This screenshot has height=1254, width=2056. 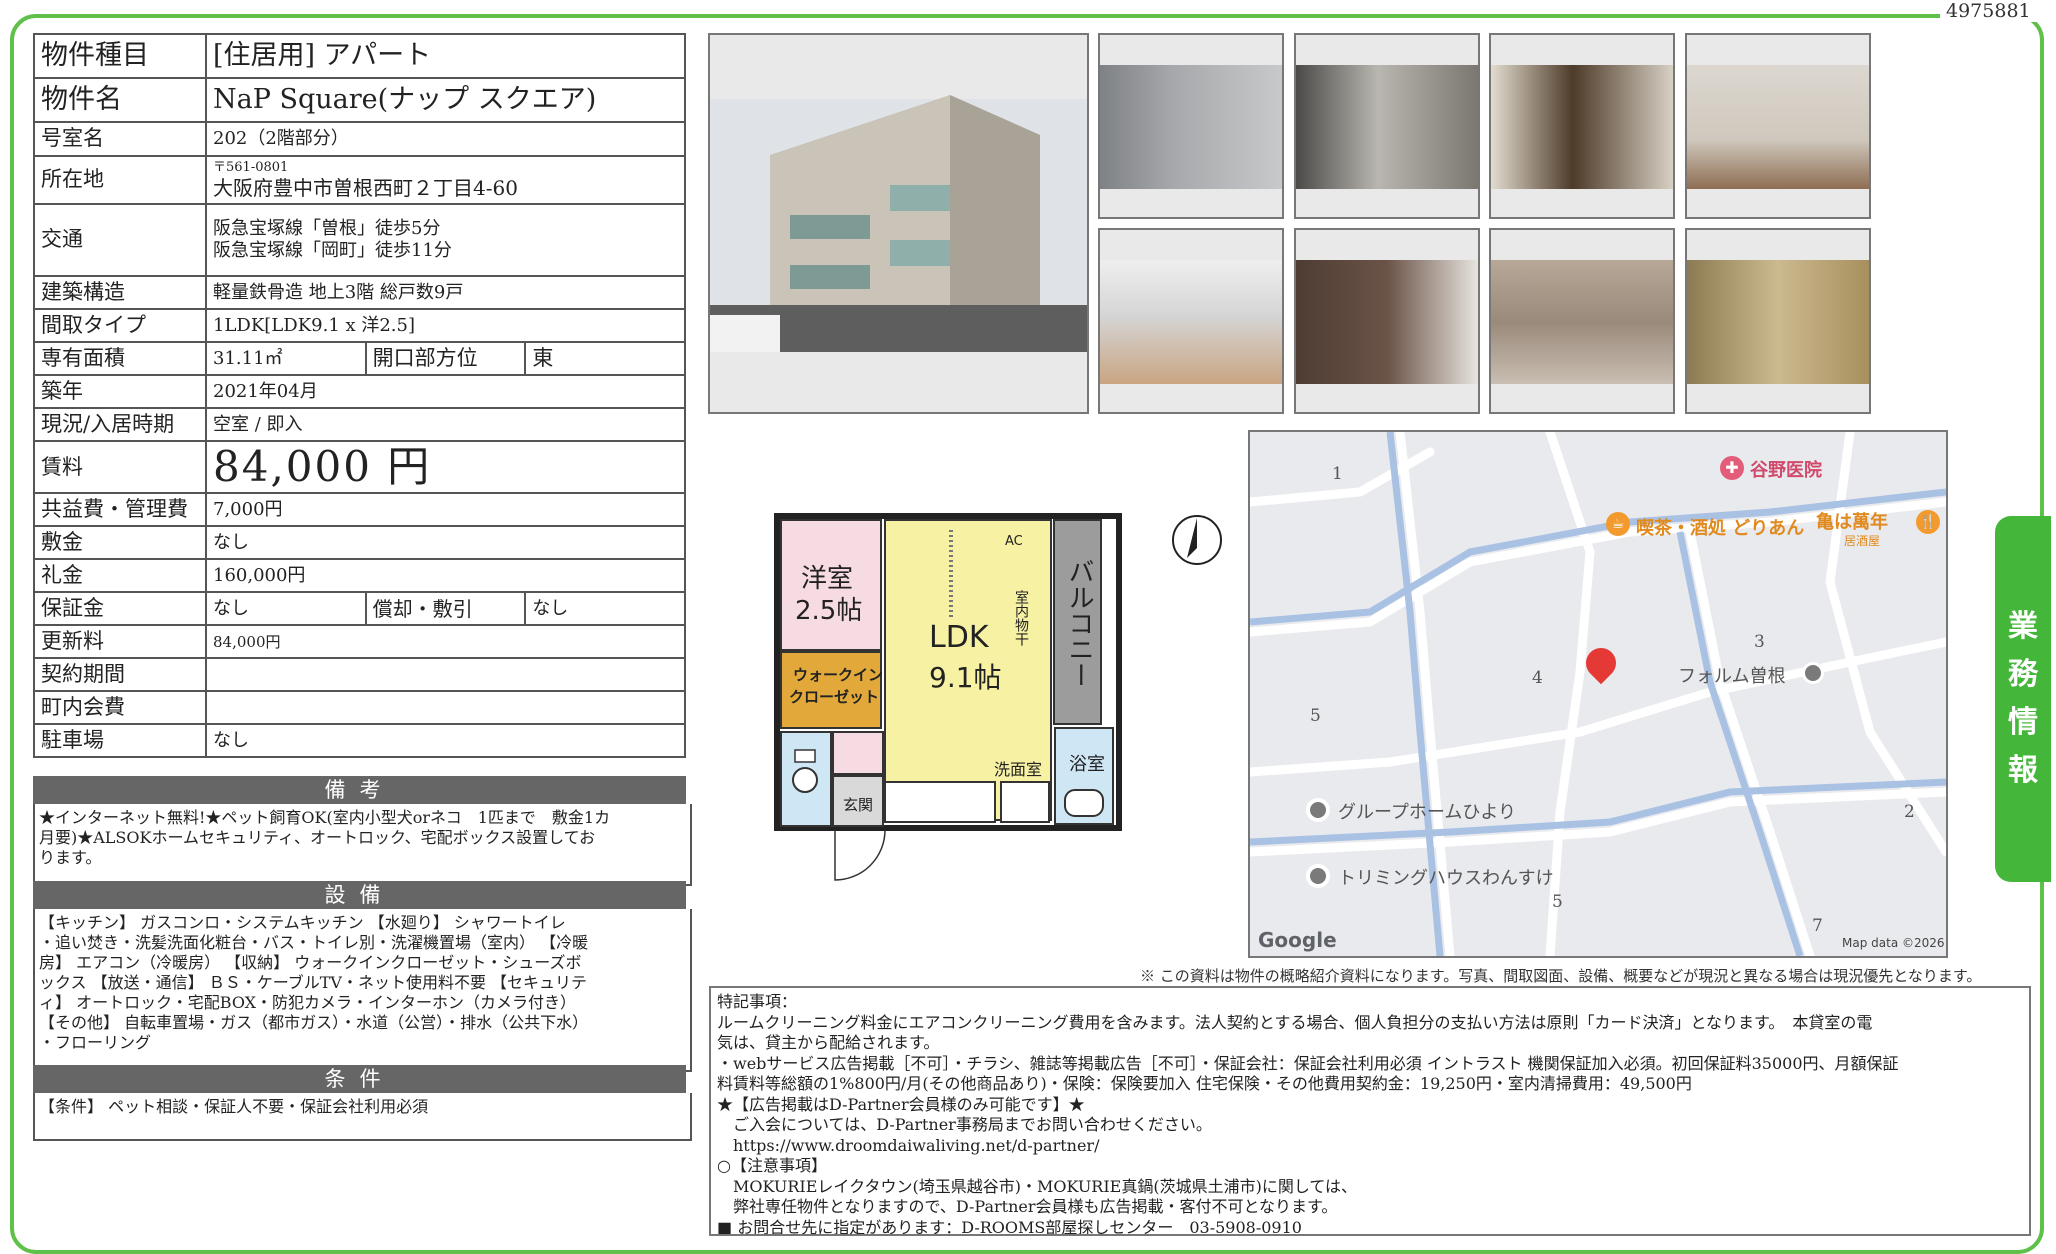 I want to click on transport-line: 阪急宝塚線「曽根」徒歩5分, so click(x=327, y=229).